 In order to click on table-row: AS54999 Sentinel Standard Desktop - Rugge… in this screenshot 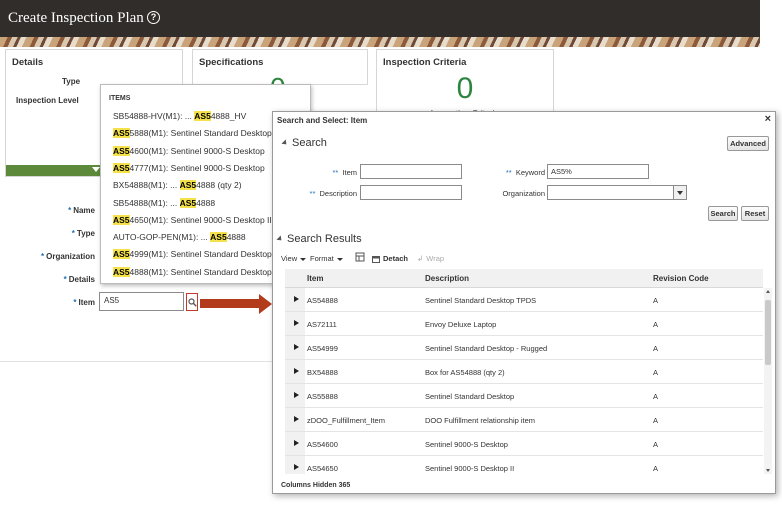, I will do `click(524, 348)`.